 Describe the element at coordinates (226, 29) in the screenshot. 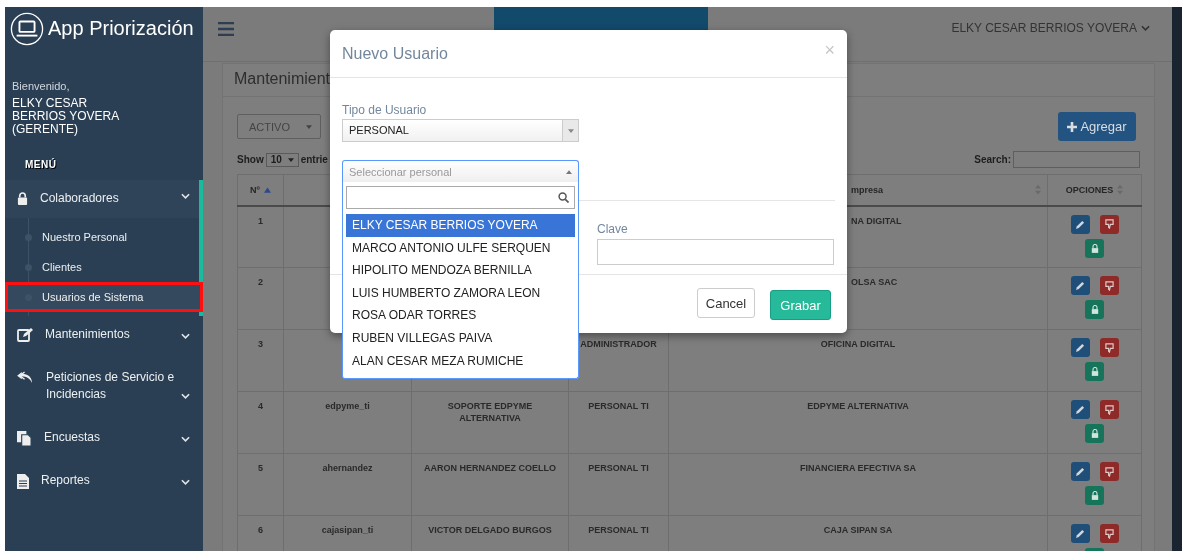

I see `menu-icon` at that location.